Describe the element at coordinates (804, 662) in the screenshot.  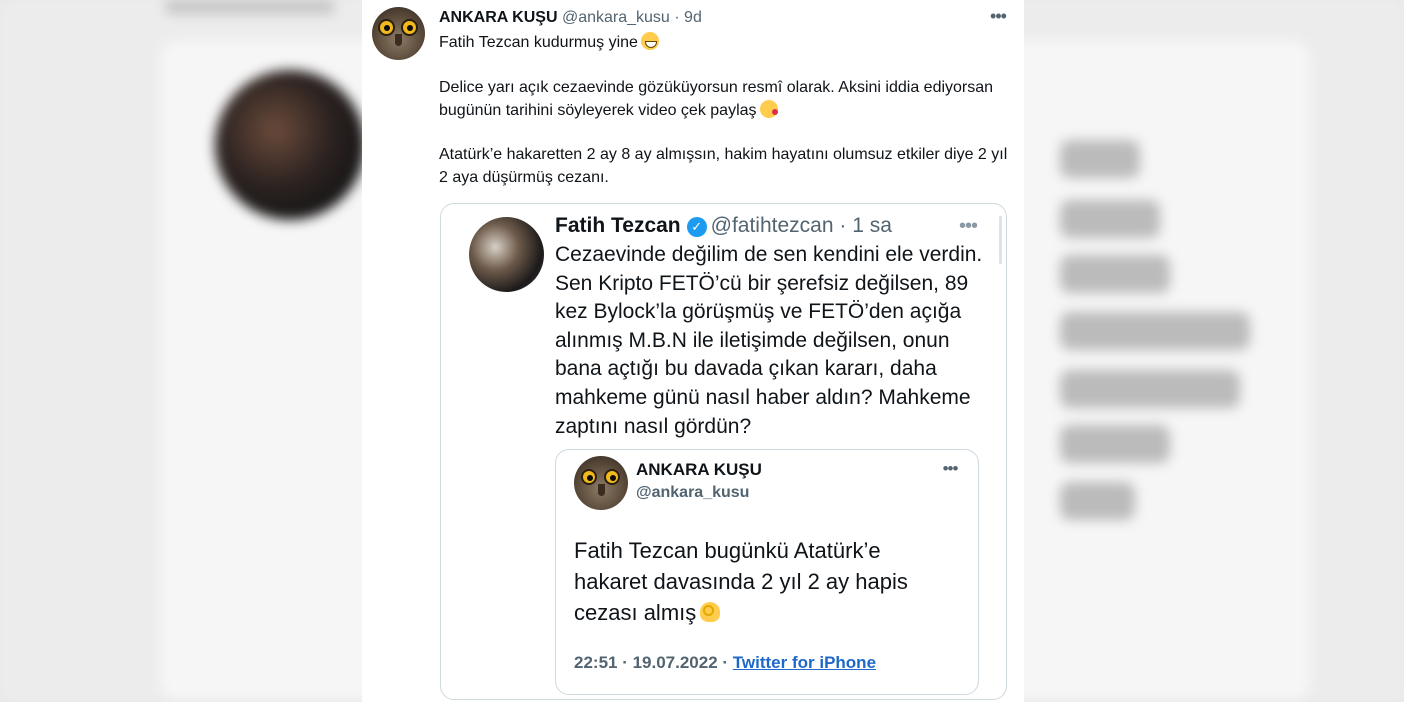
I see `source-link: Twitter for iPhone` at that location.